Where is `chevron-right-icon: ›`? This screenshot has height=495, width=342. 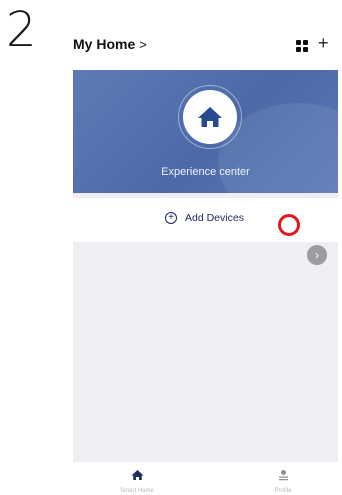 chevron-right-icon: › is located at coordinates (317, 255).